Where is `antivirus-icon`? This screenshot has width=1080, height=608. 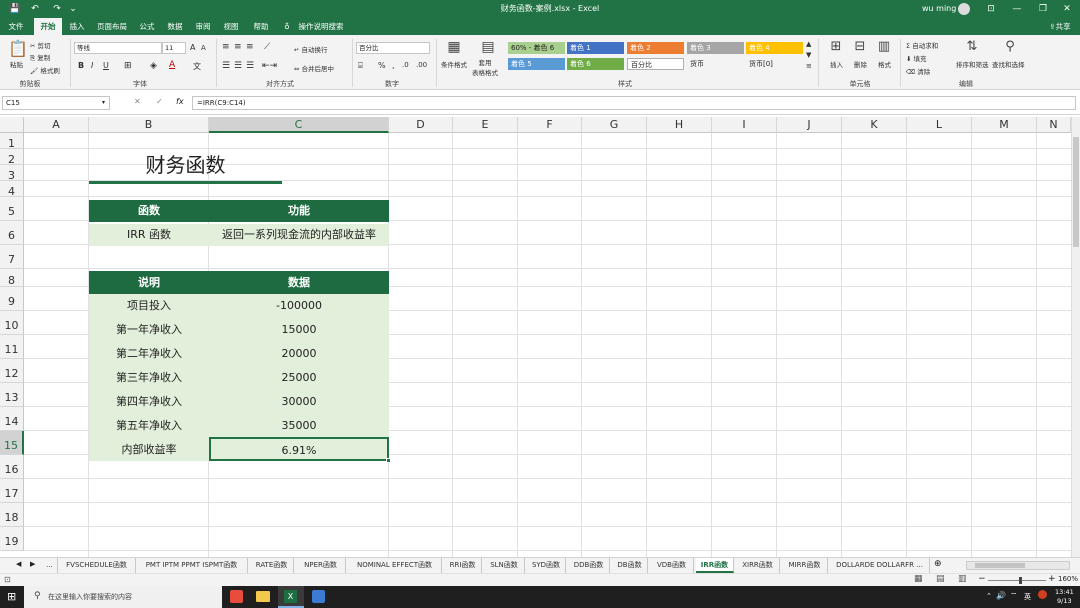 antivirus-icon is located at coordinates (1042, 594).